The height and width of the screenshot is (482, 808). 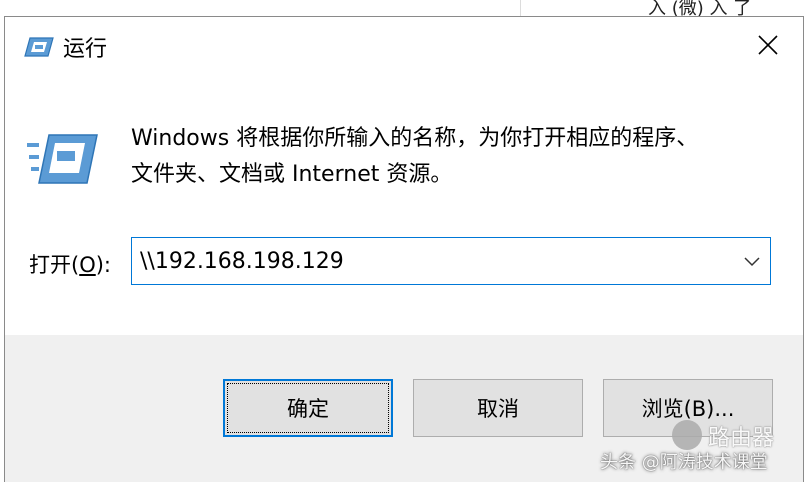 What do you see at coordinates (39, 47) in the screenshot?
I see `run-icon` at bounding box center [39, 47].